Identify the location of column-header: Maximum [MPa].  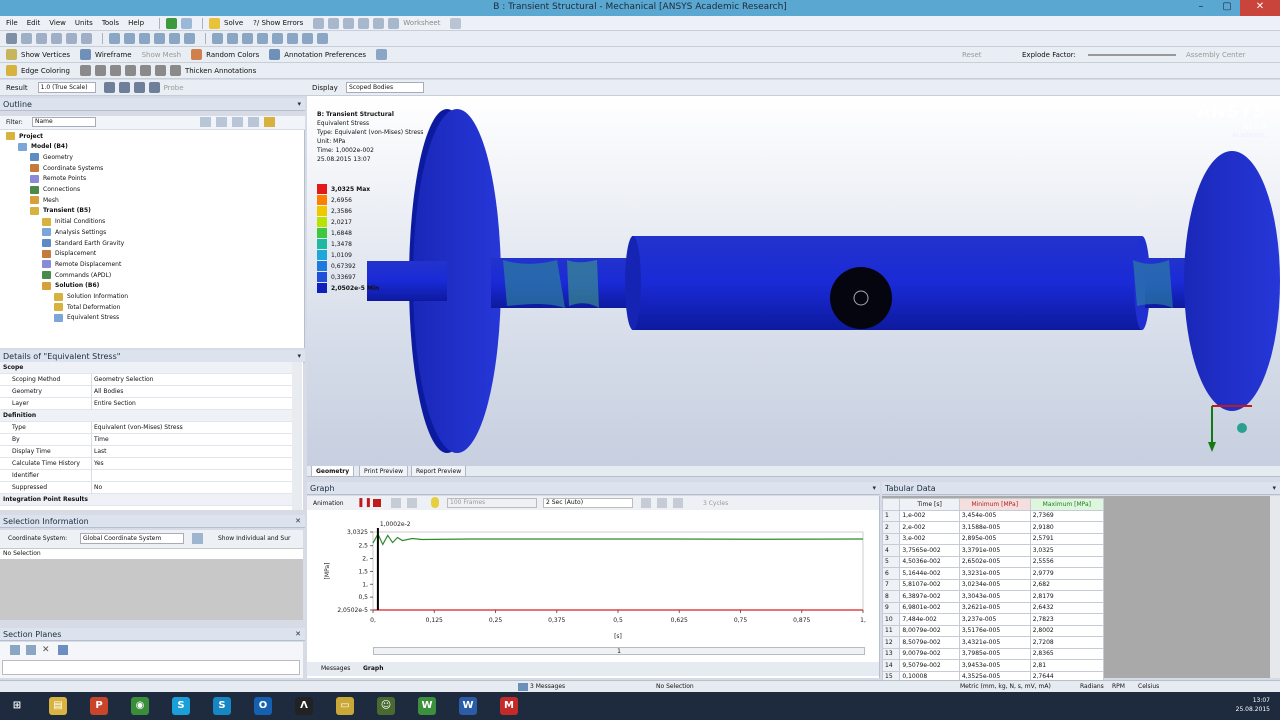
(1067, 504).